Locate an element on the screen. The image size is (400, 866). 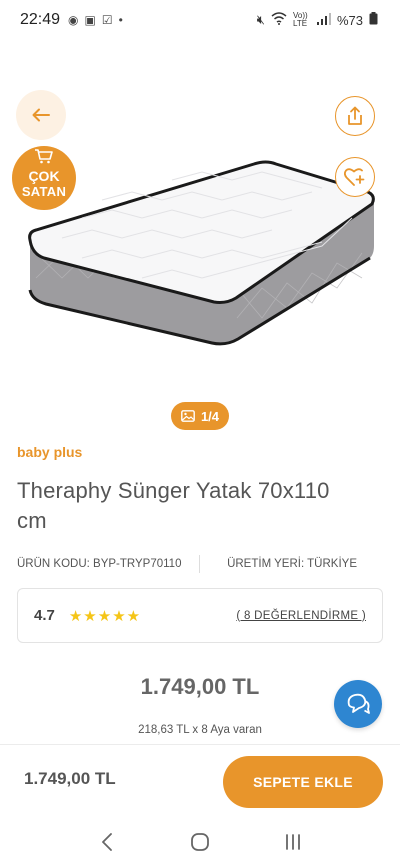
system-navigation is located at coordinates (200, 842).